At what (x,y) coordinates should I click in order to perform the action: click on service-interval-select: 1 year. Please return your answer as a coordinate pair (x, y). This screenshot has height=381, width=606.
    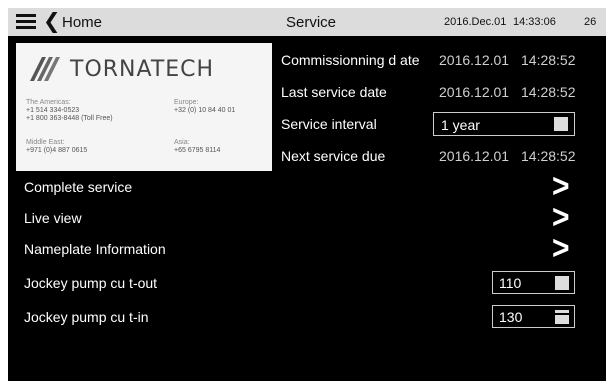
    Looking at the image, I should click on (504, 124).